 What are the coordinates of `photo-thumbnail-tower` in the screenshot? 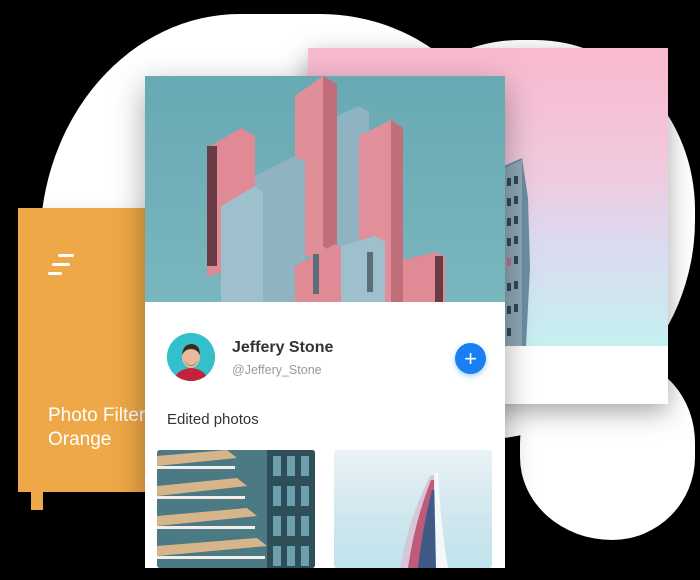 It's located at (413, 509).